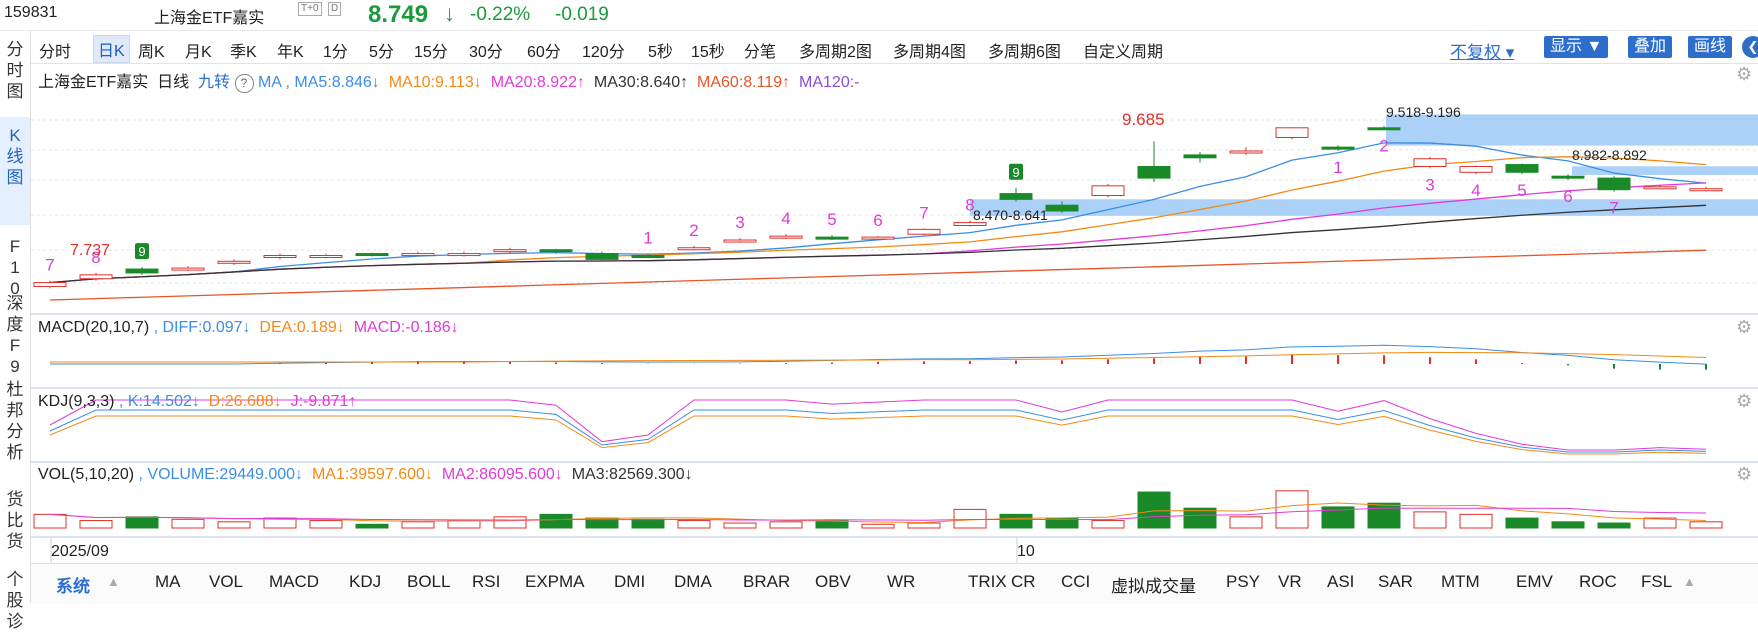 The width and height of the screenshot is (1758, 632). I want to click on indicator-tab-12: WR, so click(901, 582).